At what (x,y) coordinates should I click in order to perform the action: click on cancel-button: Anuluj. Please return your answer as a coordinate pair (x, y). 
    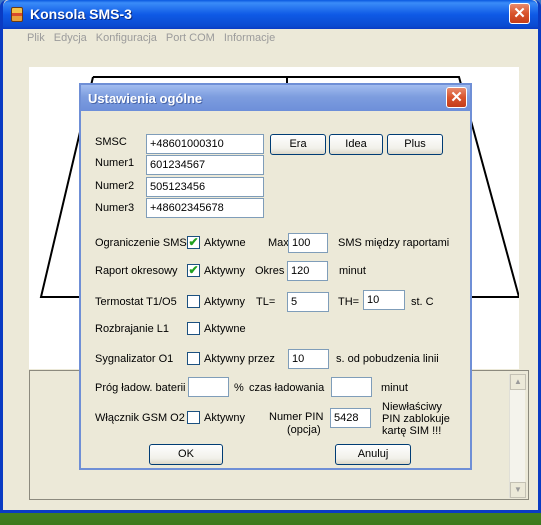
    Looking at the image, I should click on (373, 454).